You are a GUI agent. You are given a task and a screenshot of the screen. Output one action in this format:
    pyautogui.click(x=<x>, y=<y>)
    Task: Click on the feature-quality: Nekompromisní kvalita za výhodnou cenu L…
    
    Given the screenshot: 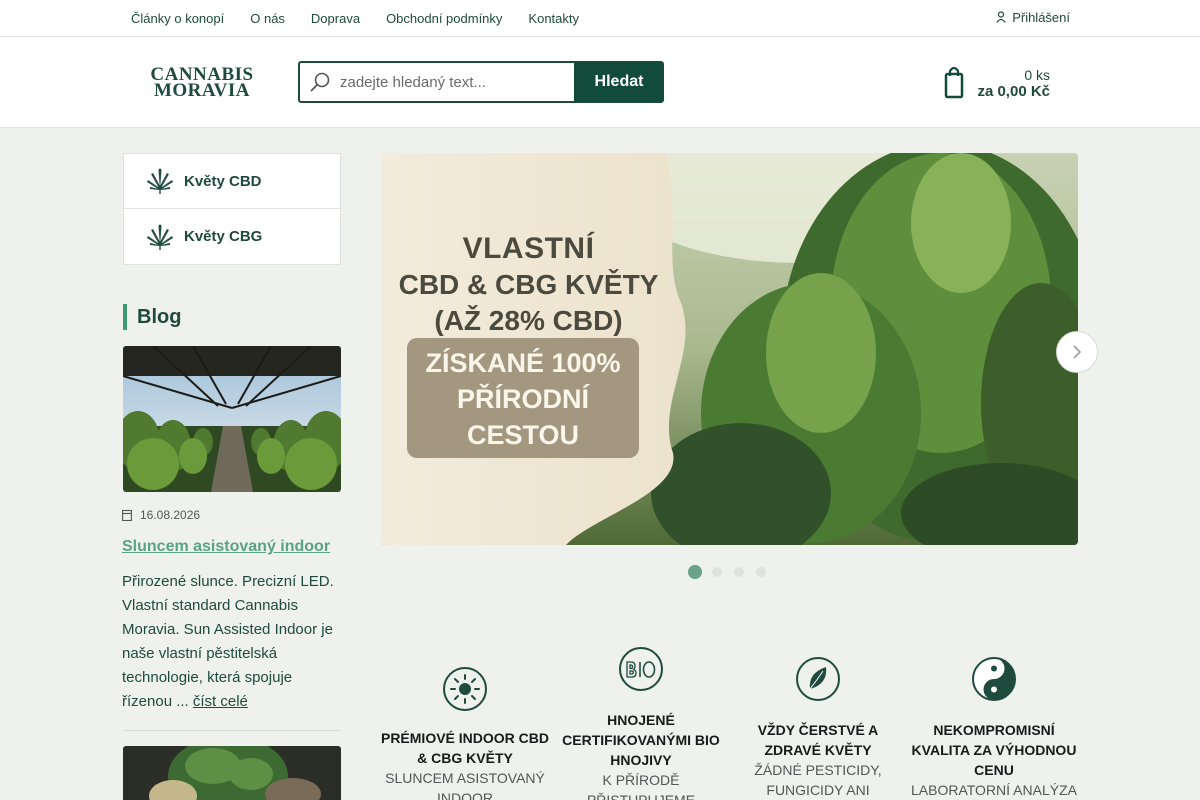 What is the action you would take?
    pyautogui.click(x=994, y=728)
    